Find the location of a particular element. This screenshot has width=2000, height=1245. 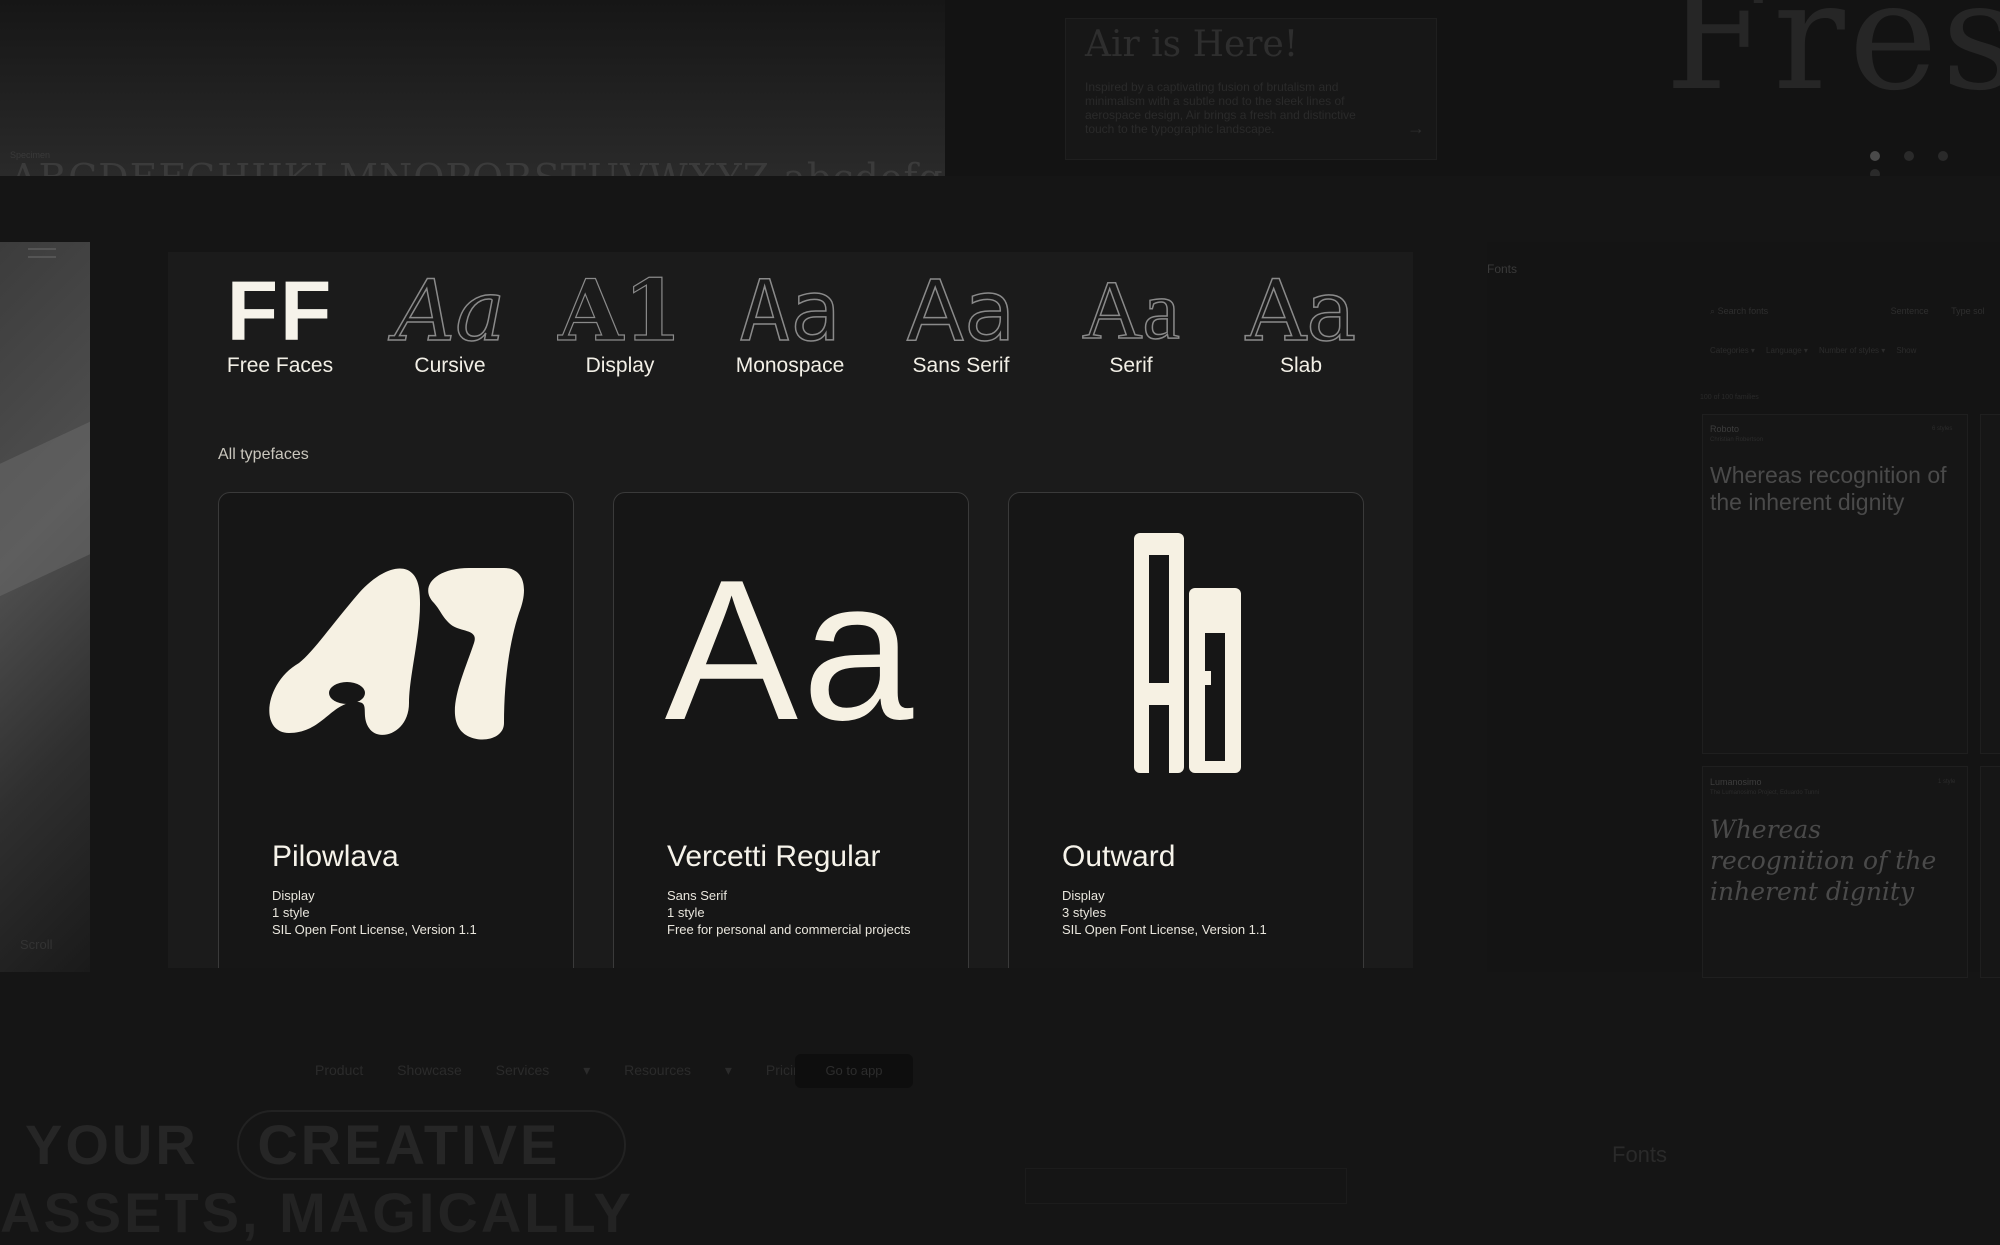

display-glyph-icon: A1 is located at coordinates (620, 310).